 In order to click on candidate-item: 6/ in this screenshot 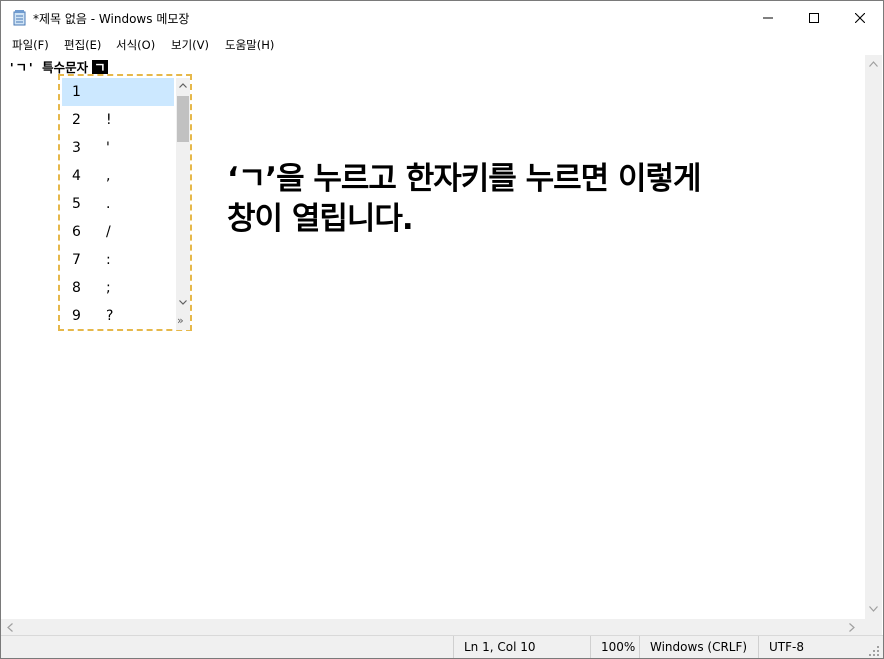, I will do `click(118, 232)`.